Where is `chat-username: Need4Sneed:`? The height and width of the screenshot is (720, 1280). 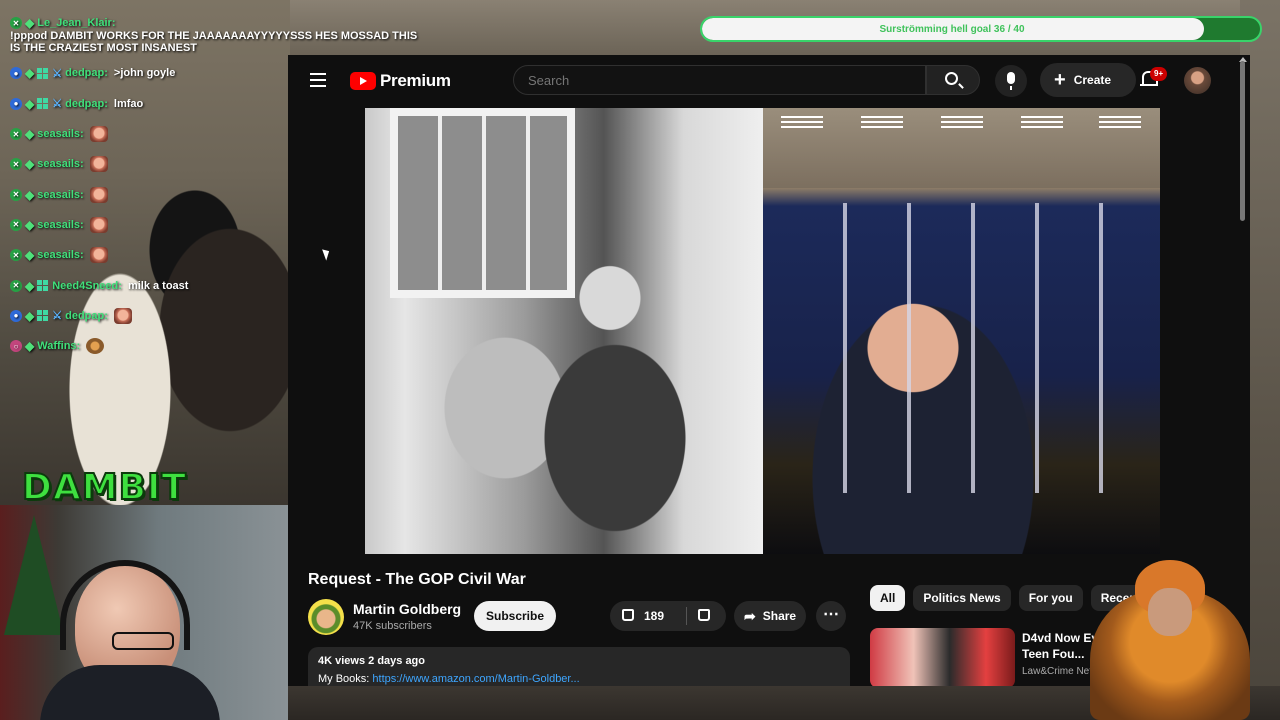
chat-username: Need4Sneed: is located at coordinates (87, 285).